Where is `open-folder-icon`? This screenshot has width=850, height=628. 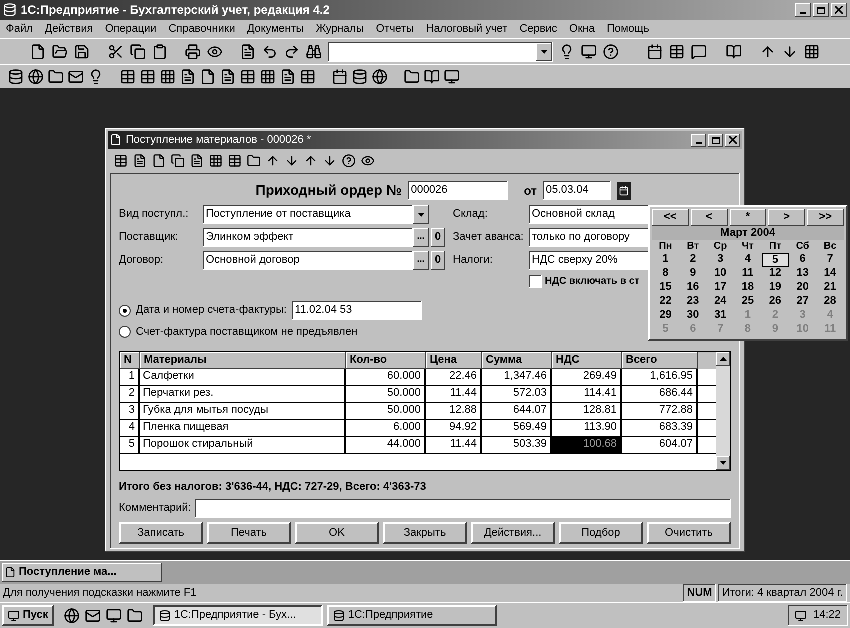 open-folder-icon is located at coordinates (60, 52).